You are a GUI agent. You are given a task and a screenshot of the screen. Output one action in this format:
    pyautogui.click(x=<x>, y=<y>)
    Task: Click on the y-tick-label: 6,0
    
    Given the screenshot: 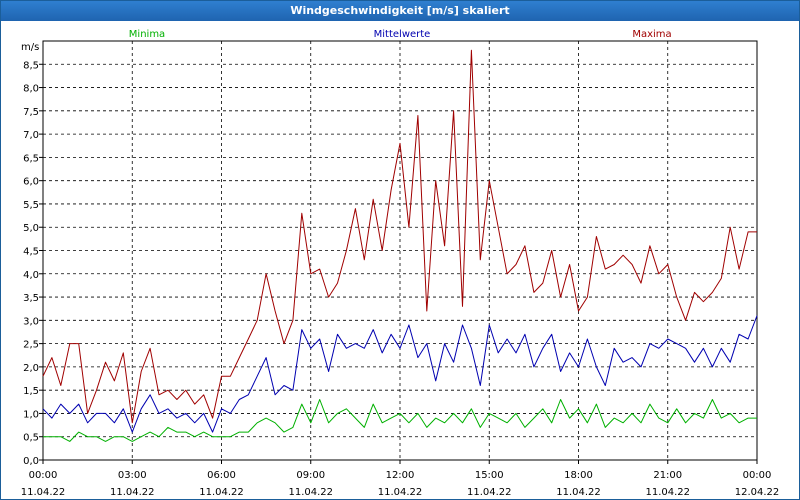 What is the action you would take?
    pyautogui.click(x=31, y=182)
    